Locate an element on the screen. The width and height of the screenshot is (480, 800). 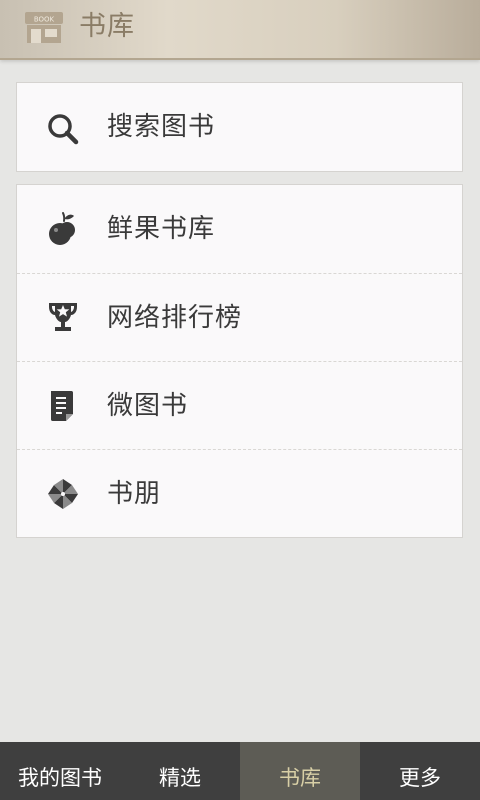
search-books-row: 搜索图书 is located at coordinates (239, 127).